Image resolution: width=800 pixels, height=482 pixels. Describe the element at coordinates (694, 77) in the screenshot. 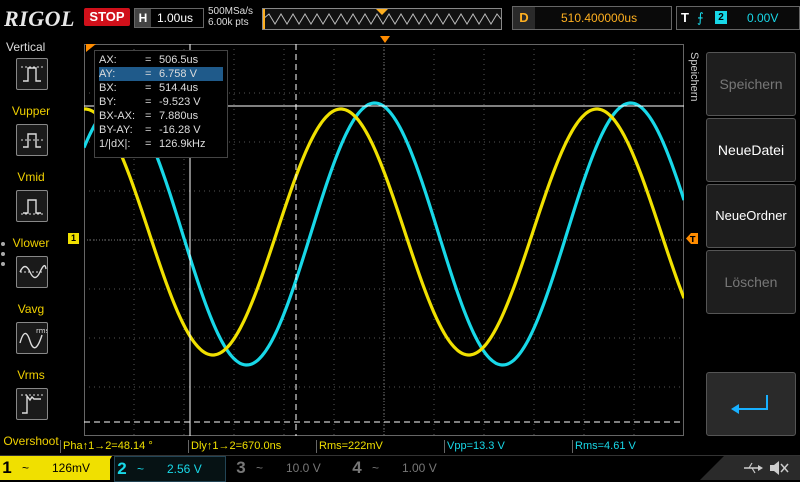

I see `right-menu-title: Speichern` at that location.